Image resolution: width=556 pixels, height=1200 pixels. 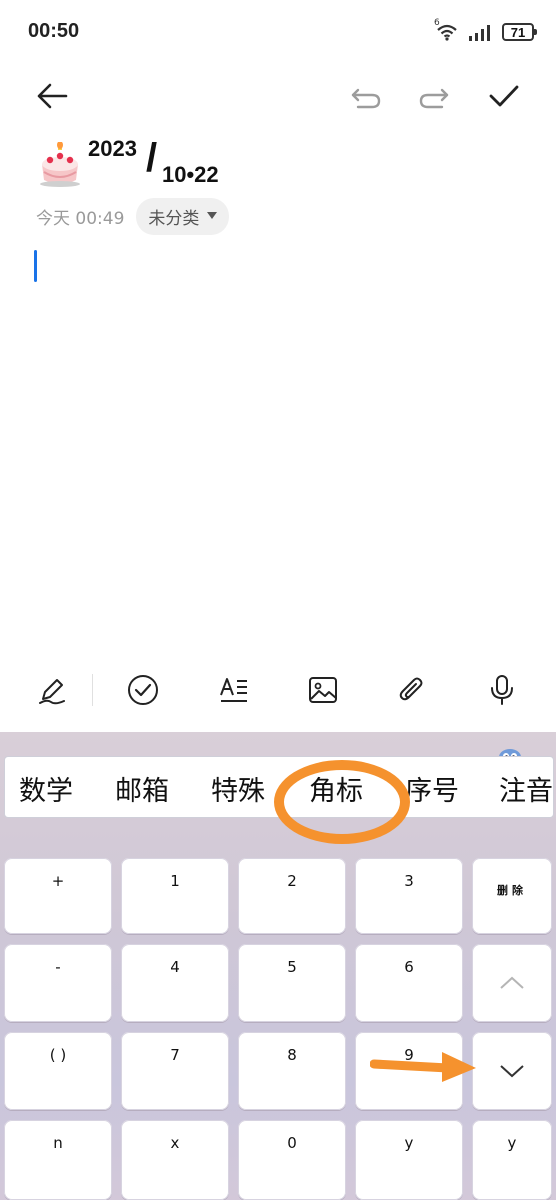 I want to click on redo-icon, so click(x=434, y=98).